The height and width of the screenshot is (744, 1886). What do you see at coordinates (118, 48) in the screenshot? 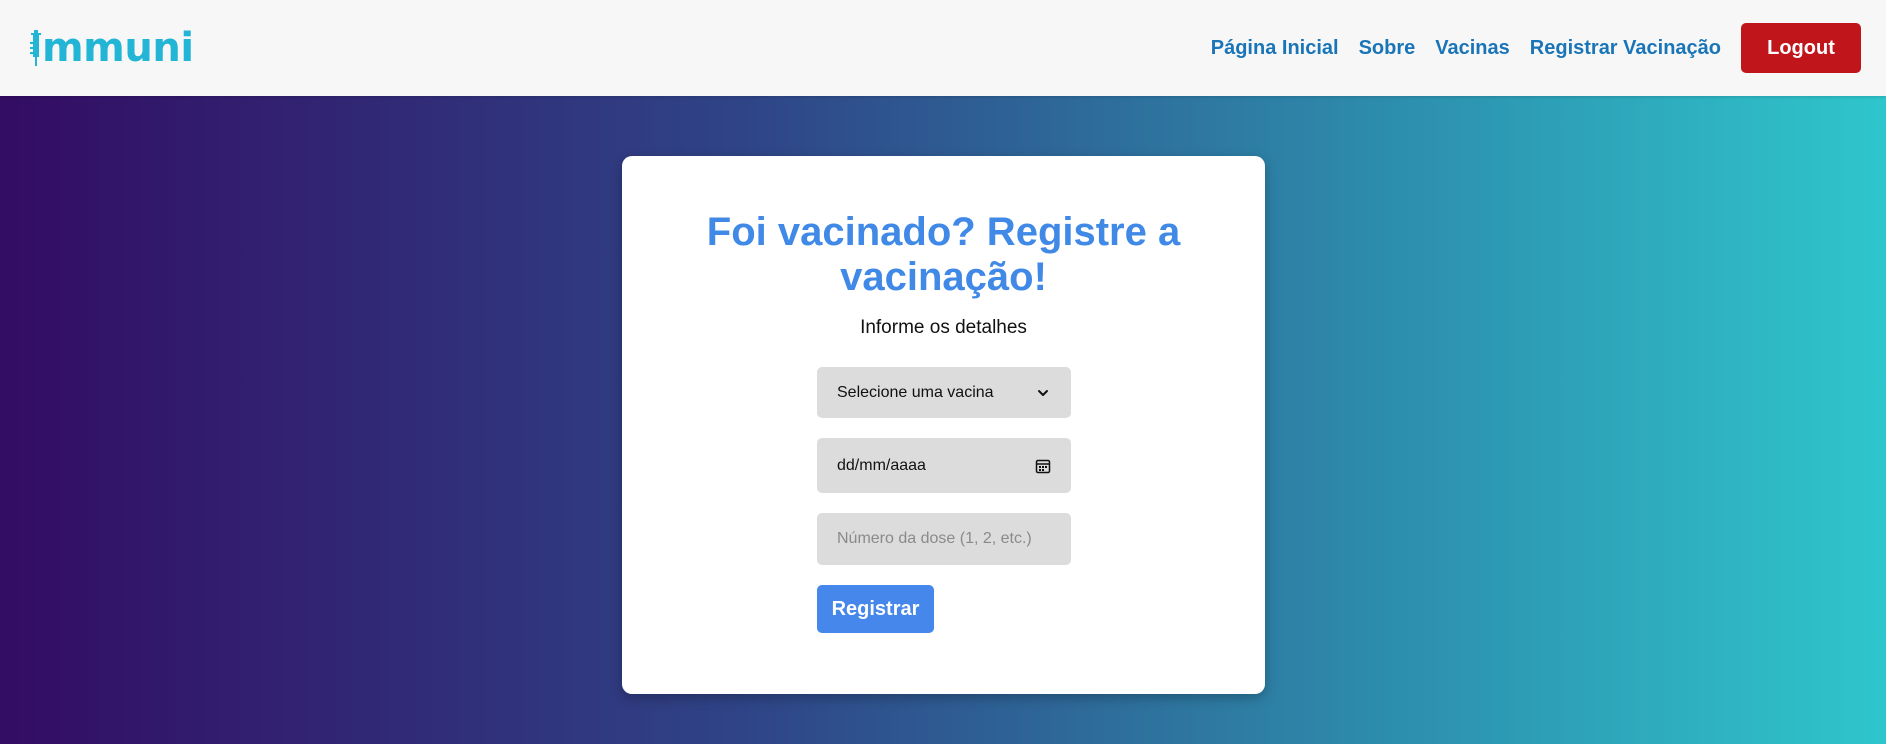
I see `logo-text: mmuni` at bounding box center [118, 48].